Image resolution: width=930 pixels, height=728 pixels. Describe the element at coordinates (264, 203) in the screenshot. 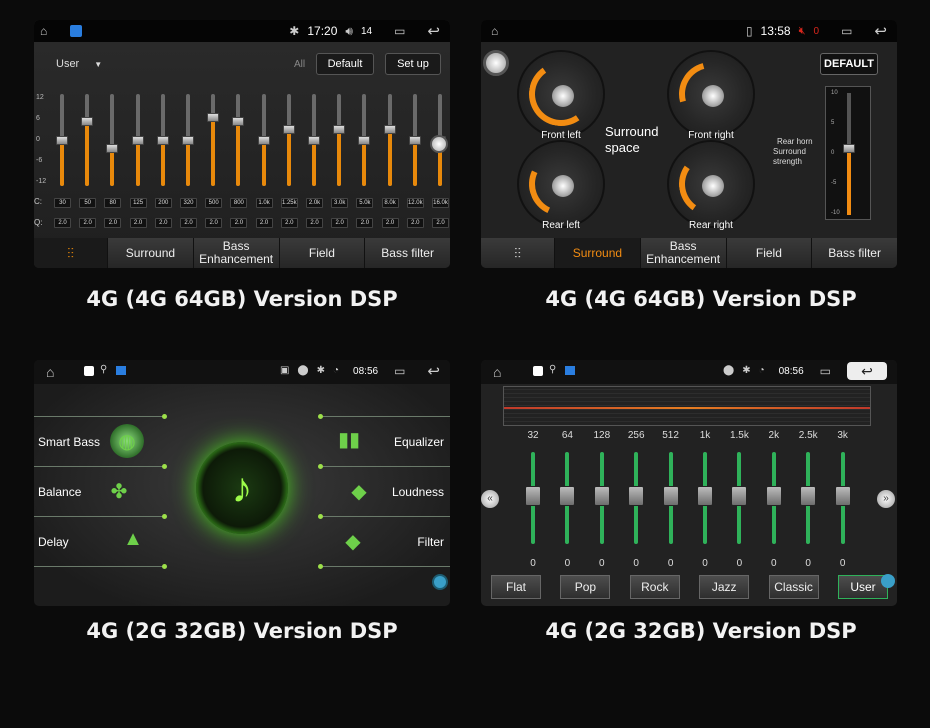

I see `freq-chip: 1.0k` at that location.